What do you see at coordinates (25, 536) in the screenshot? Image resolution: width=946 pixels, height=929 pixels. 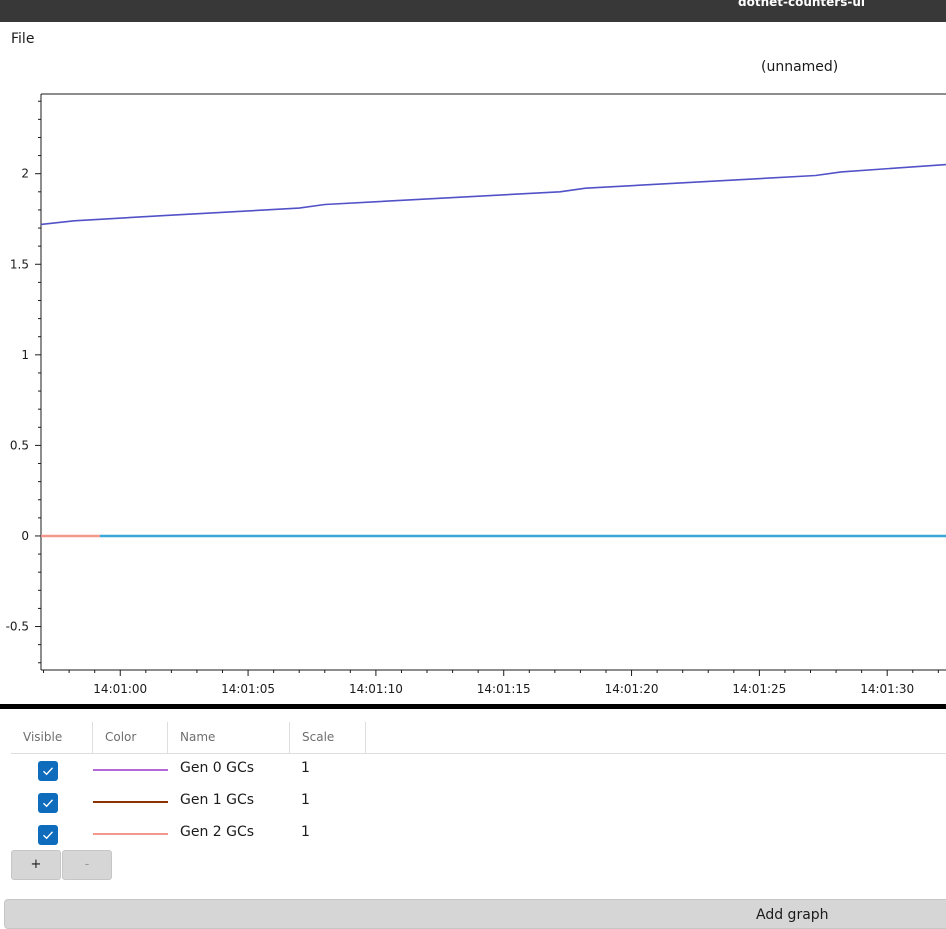 I see `y-tick-label: 0` at bounding box center [25, 536].